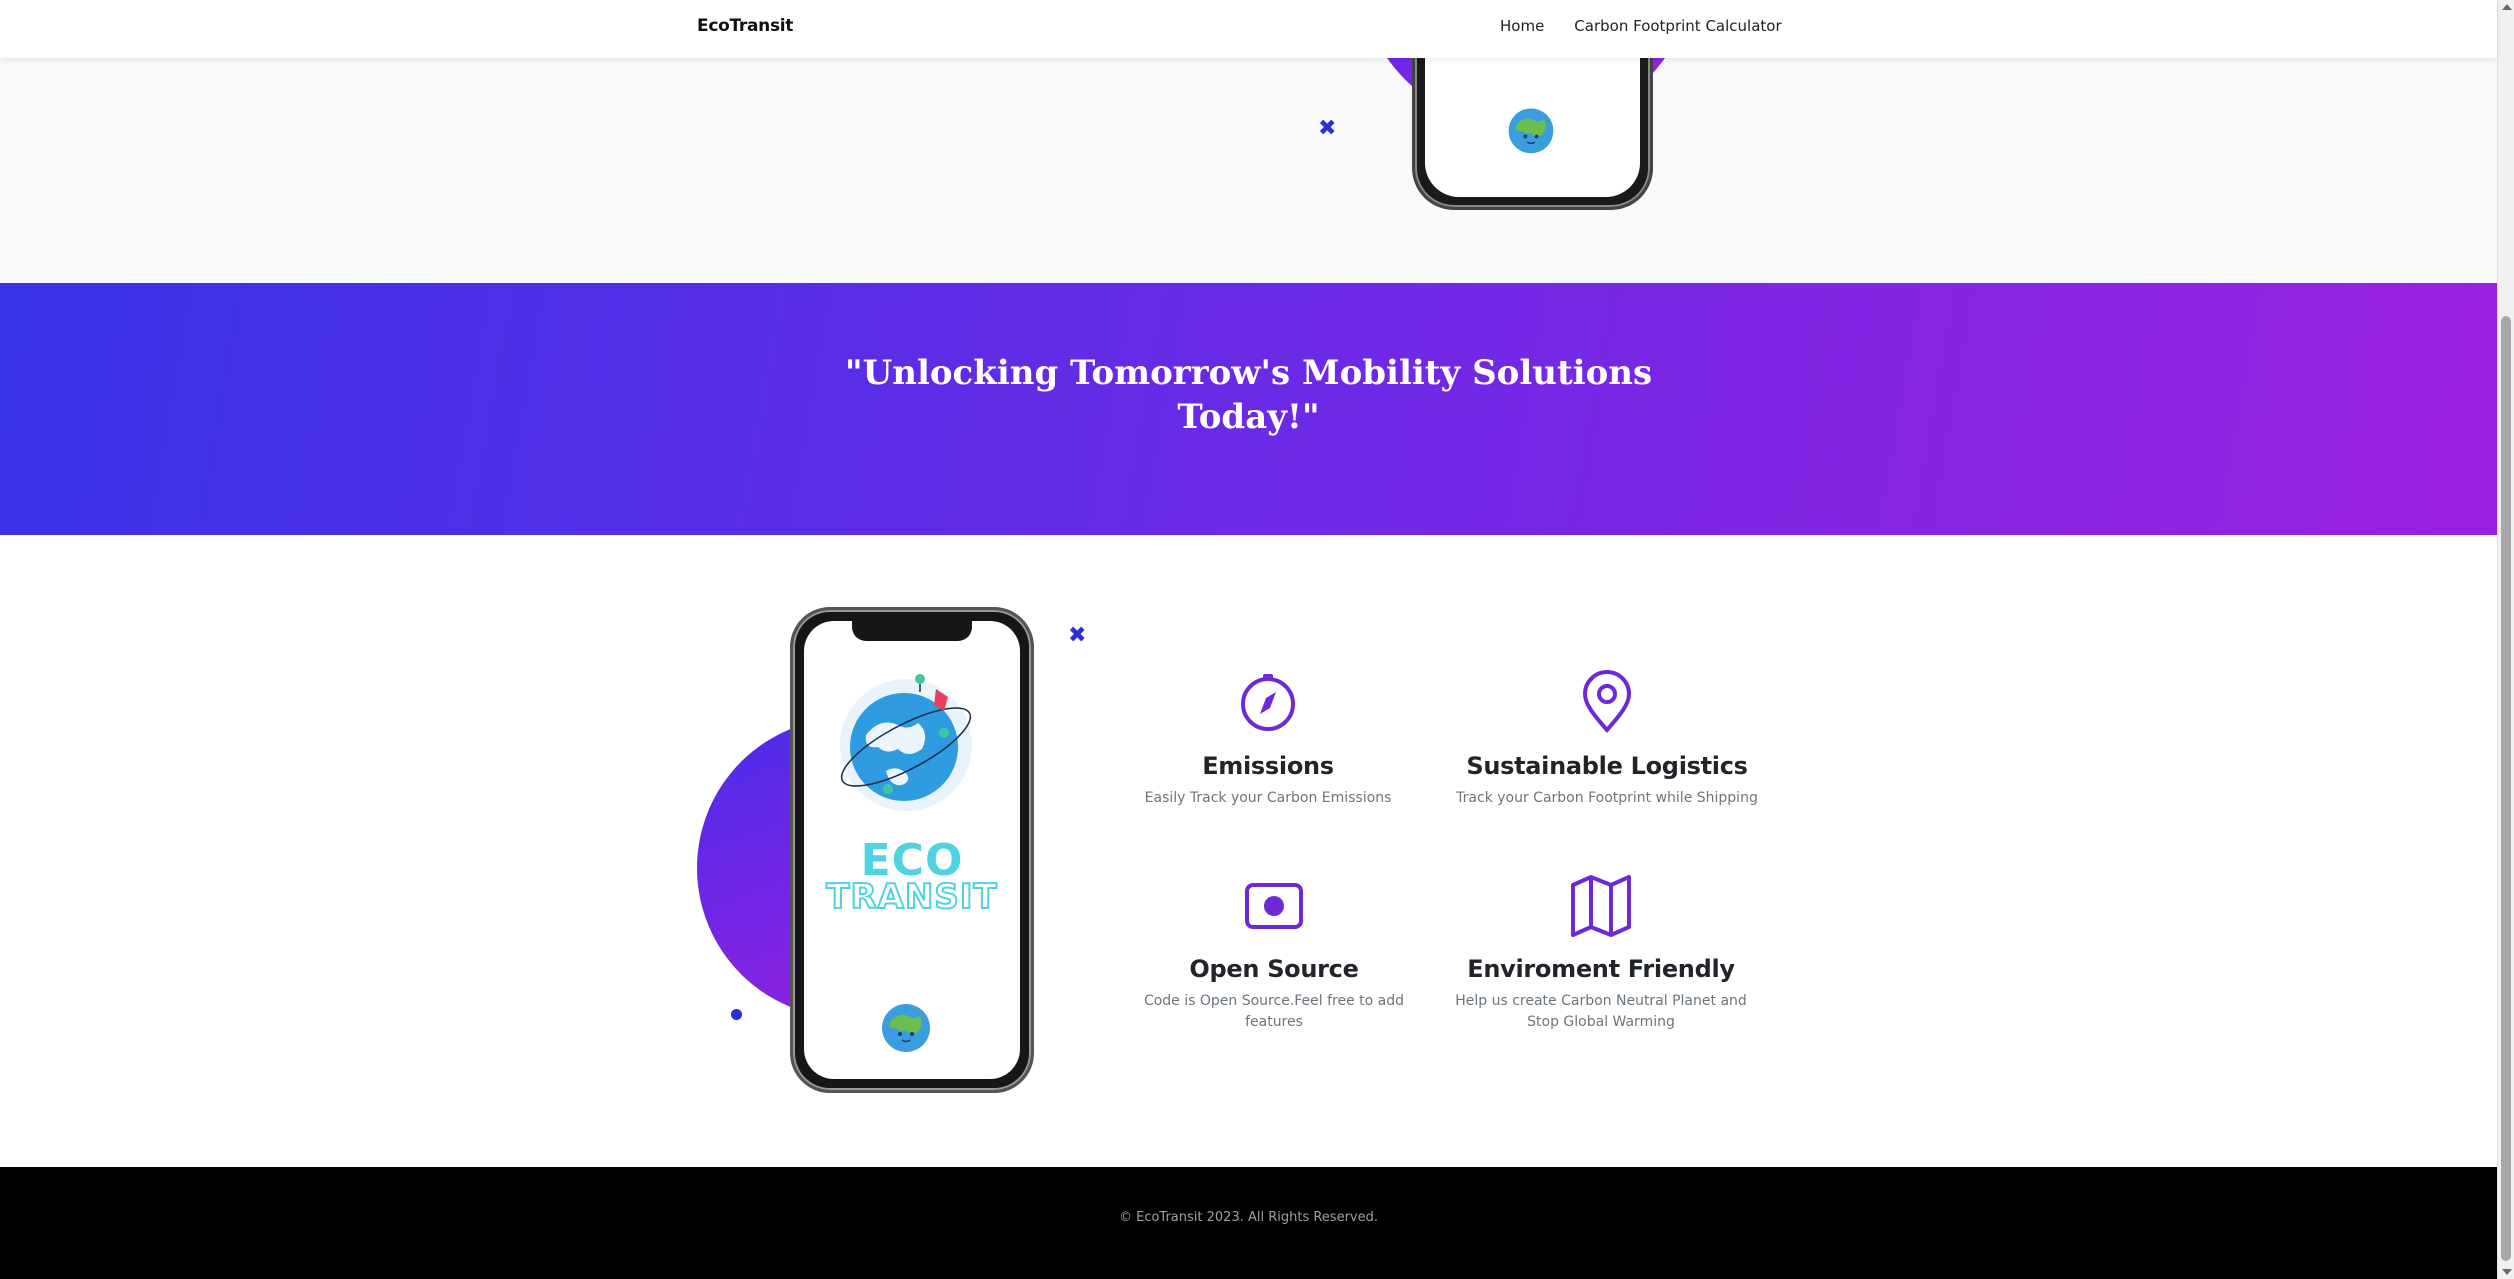  What do you see at coordinates (1248, 1217) in the screenshot?
I see `footer-copyright: © EcoTransit 2023. All Rights Reserved.` at bounding box center [1248, 1217].